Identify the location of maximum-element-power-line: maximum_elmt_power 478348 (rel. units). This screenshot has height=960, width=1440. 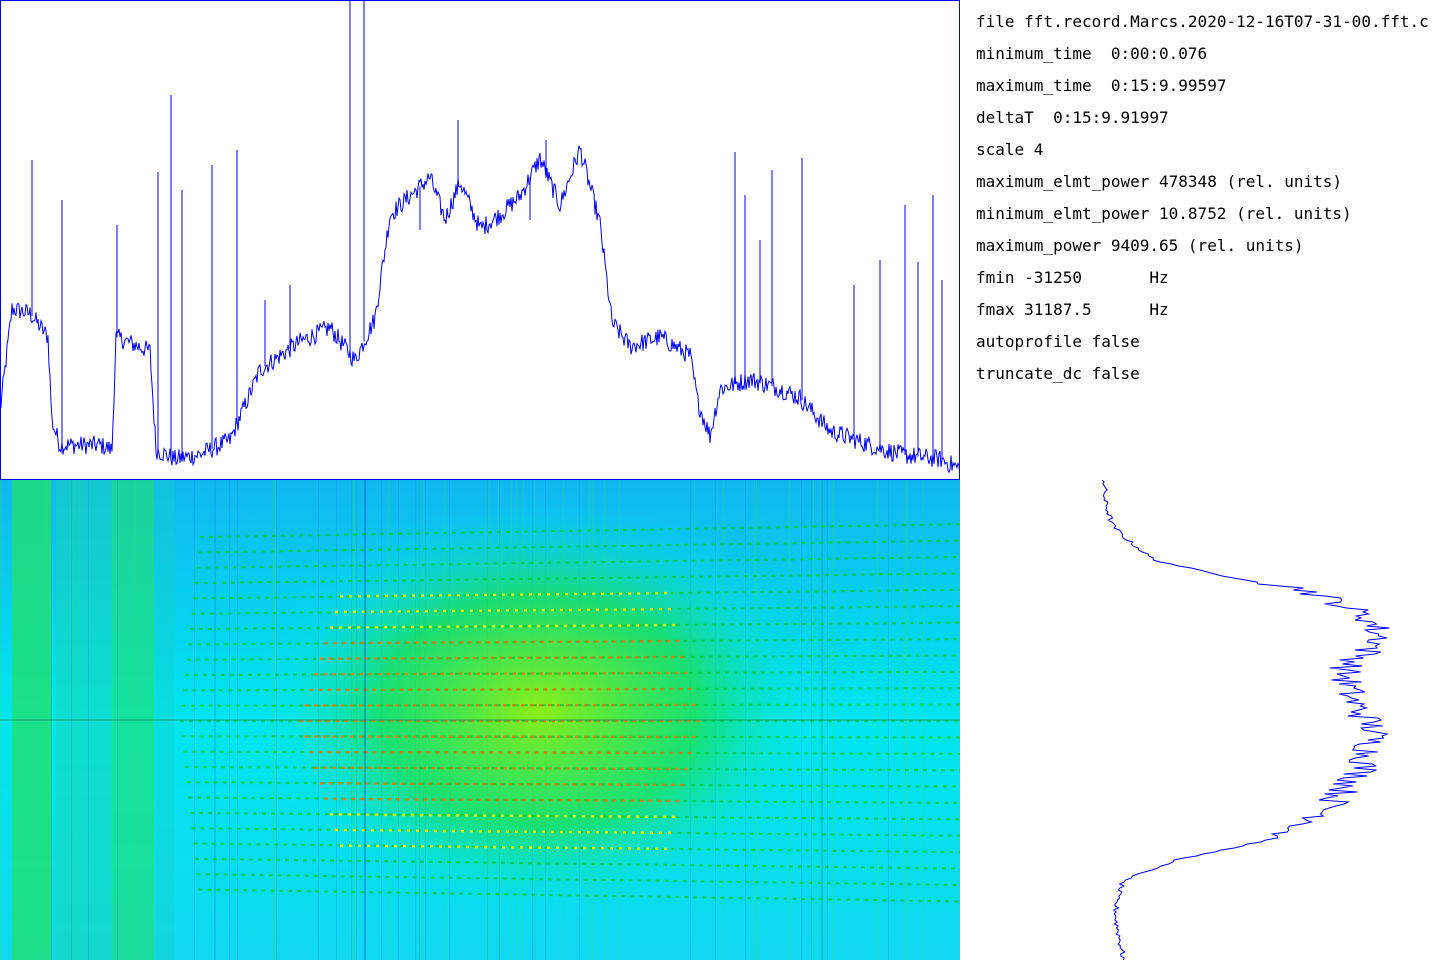
(1159, 181).